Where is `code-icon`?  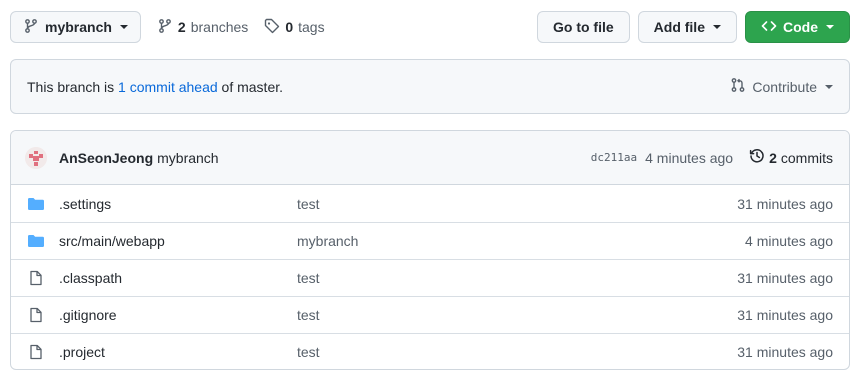
code-icon is located at coordinates (769, 27).